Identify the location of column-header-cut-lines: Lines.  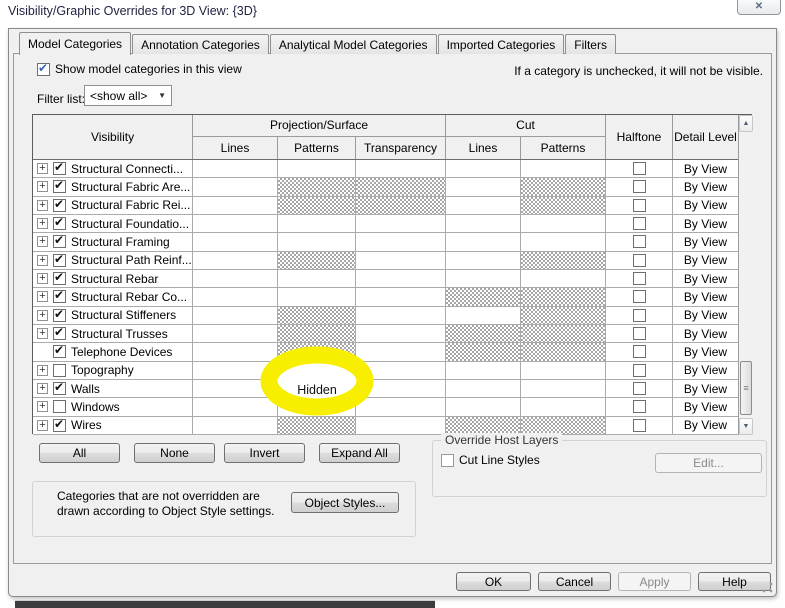
(483, 147).